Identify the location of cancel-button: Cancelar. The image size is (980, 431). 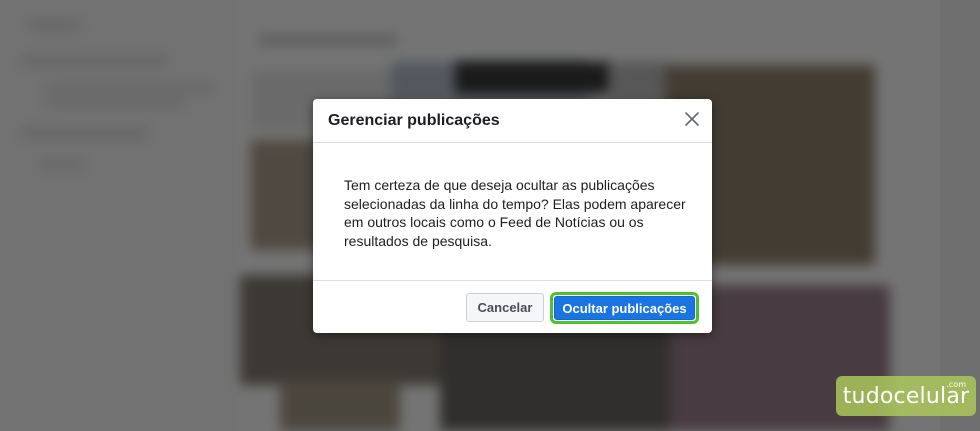
(505, 307).